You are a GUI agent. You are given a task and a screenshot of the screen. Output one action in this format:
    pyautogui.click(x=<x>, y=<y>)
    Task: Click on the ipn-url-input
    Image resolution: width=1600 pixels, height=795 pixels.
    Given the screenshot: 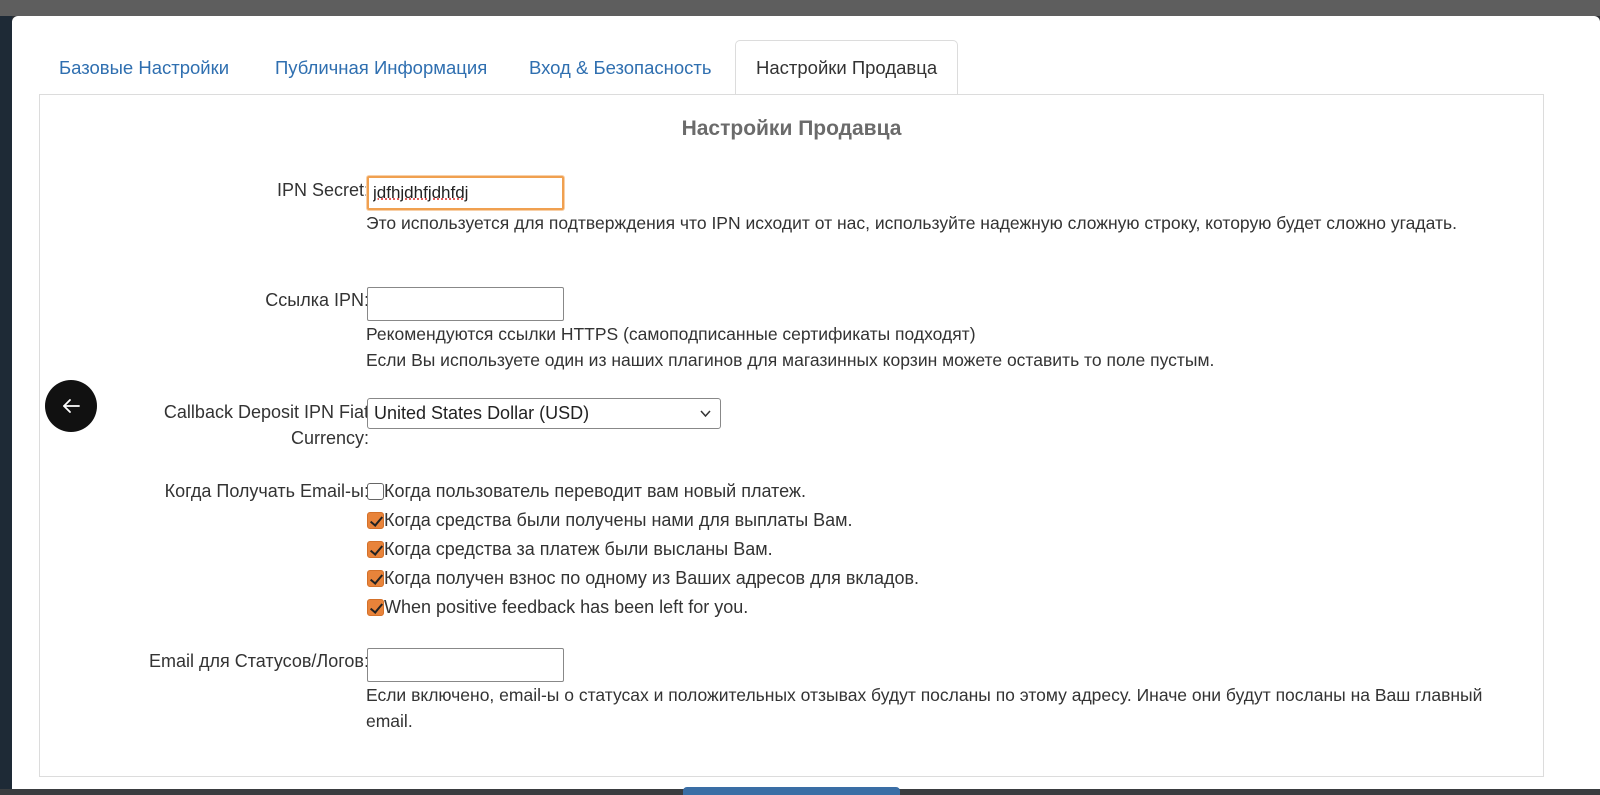 What is the action you would take?
    pyautogui.click(x=465, y=304)
    